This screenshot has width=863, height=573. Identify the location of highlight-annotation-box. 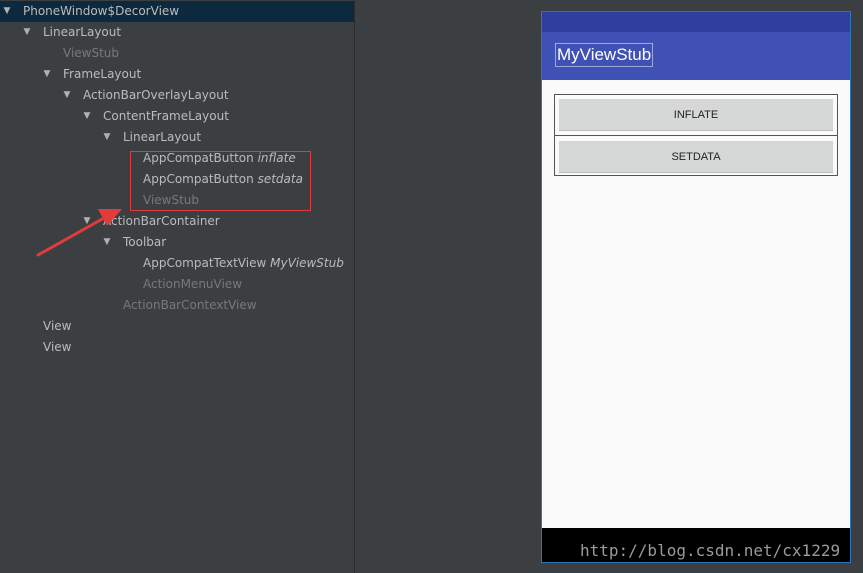
(220, 181).